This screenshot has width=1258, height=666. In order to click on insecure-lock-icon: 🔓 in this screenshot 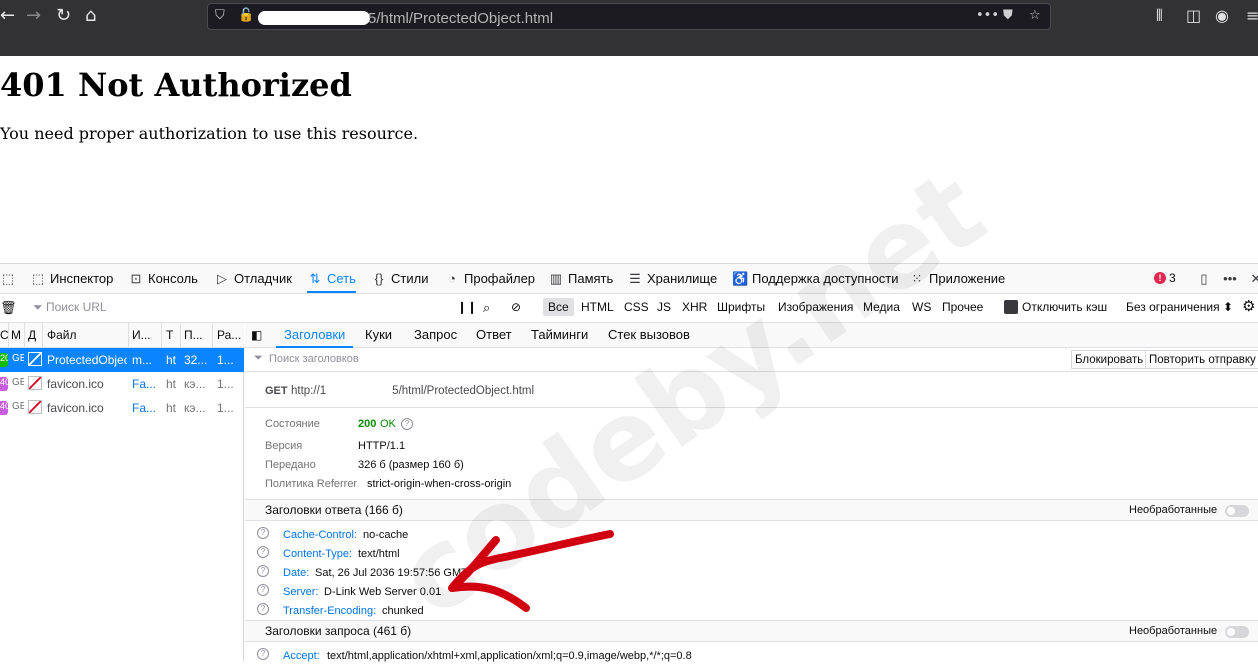, I will do `click(246, 15)`.